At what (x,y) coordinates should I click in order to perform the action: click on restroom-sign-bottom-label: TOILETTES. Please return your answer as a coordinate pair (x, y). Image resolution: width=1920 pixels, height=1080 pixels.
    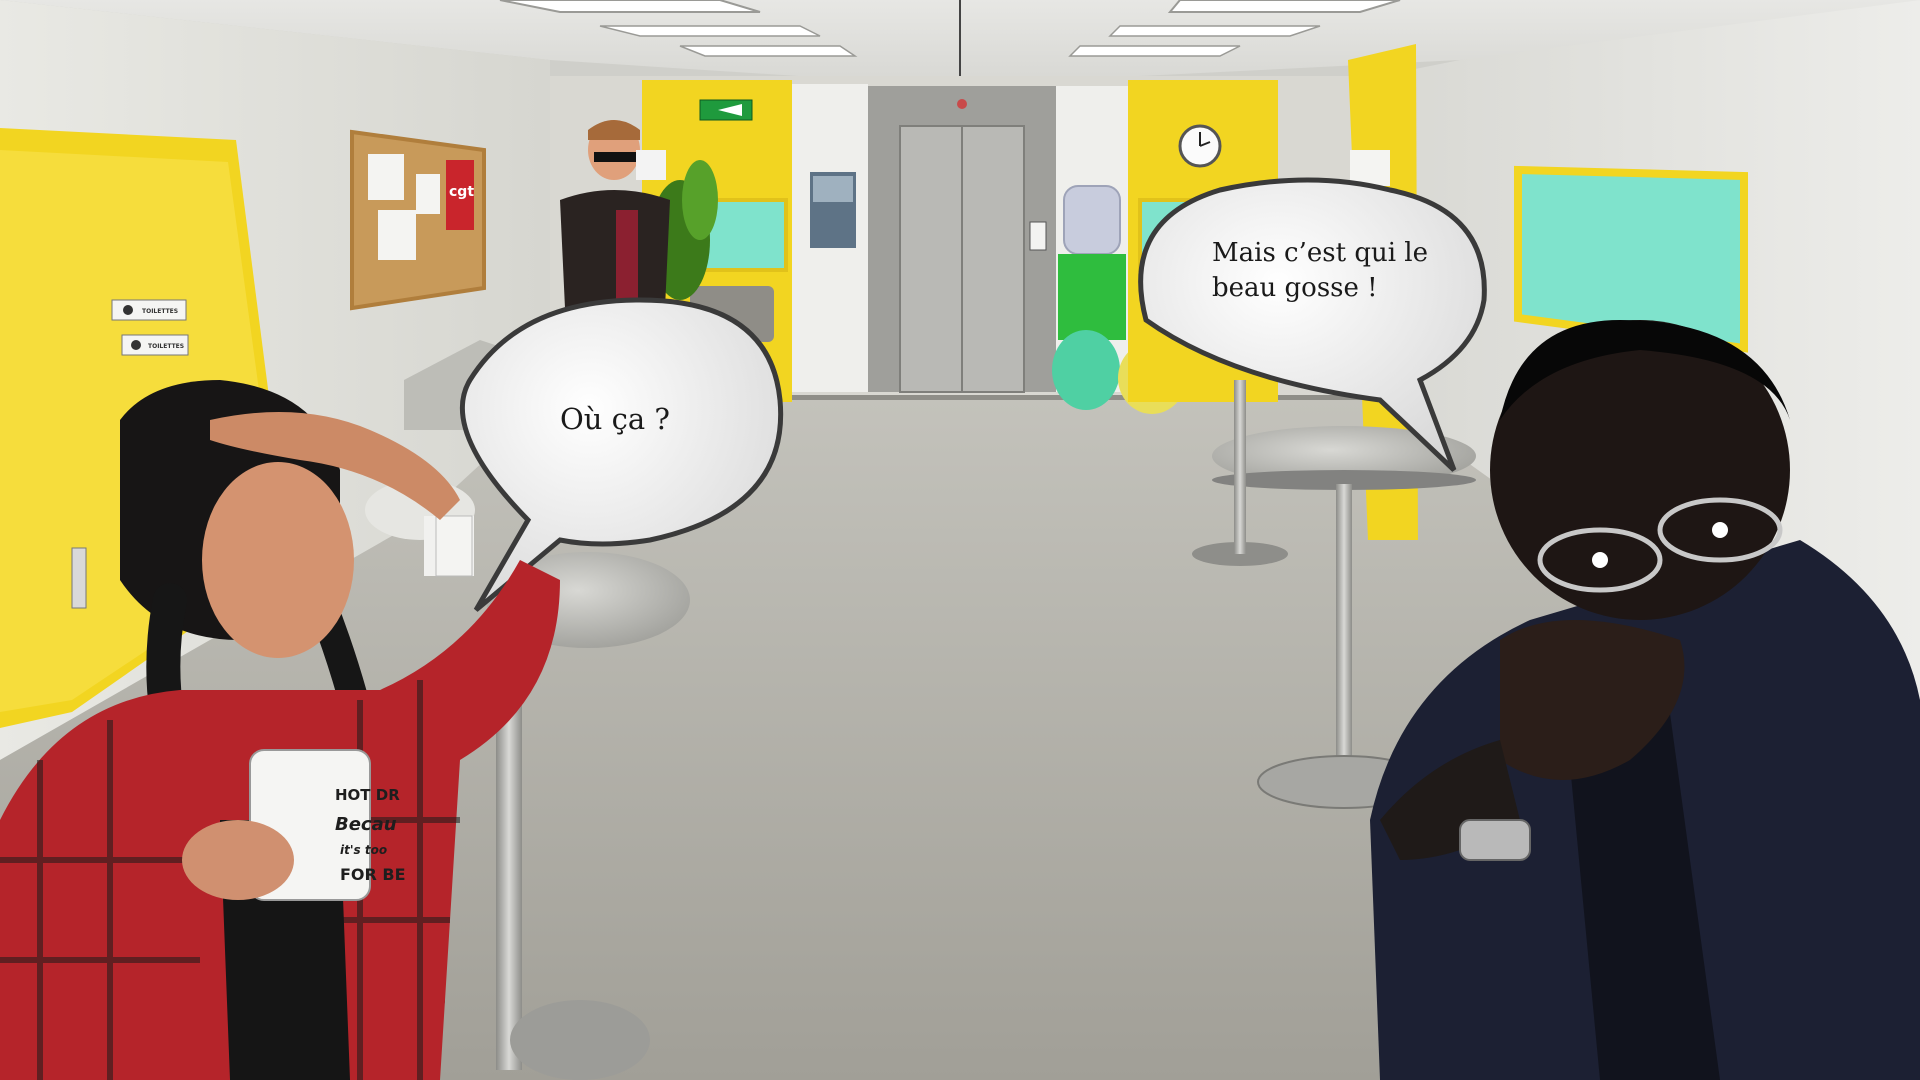
    Looking at the image, I should click on (166, 346).